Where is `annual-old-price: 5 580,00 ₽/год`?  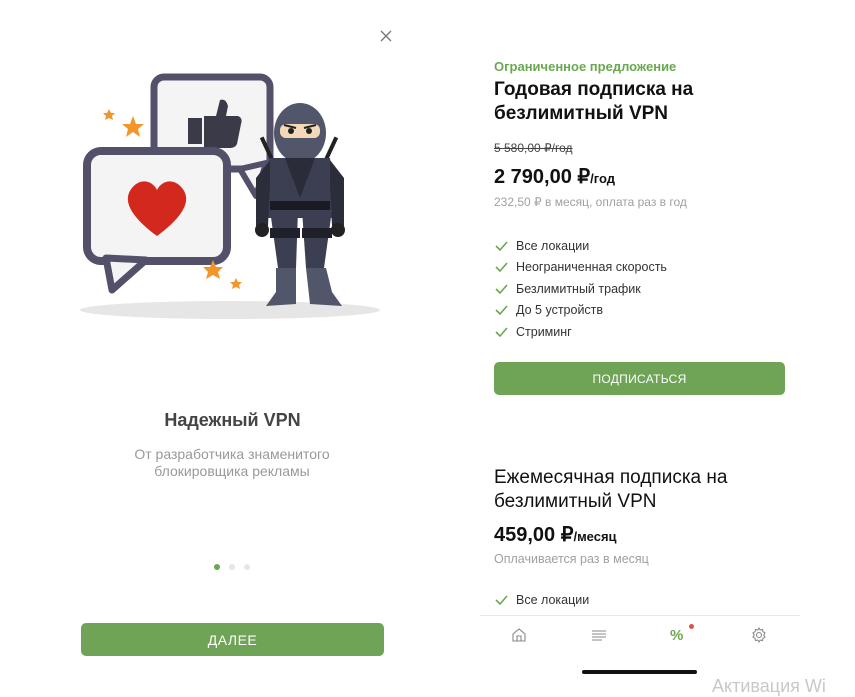 annual-old-price: 5 580,00 ₽/год is located at coordinates (533, 148).